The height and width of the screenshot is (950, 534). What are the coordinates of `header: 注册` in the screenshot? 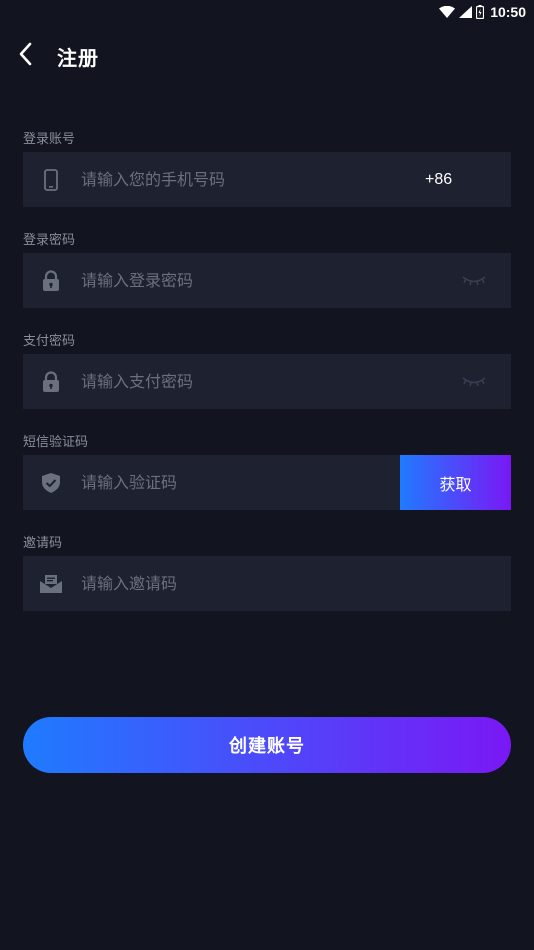 It's located at (267, 56).